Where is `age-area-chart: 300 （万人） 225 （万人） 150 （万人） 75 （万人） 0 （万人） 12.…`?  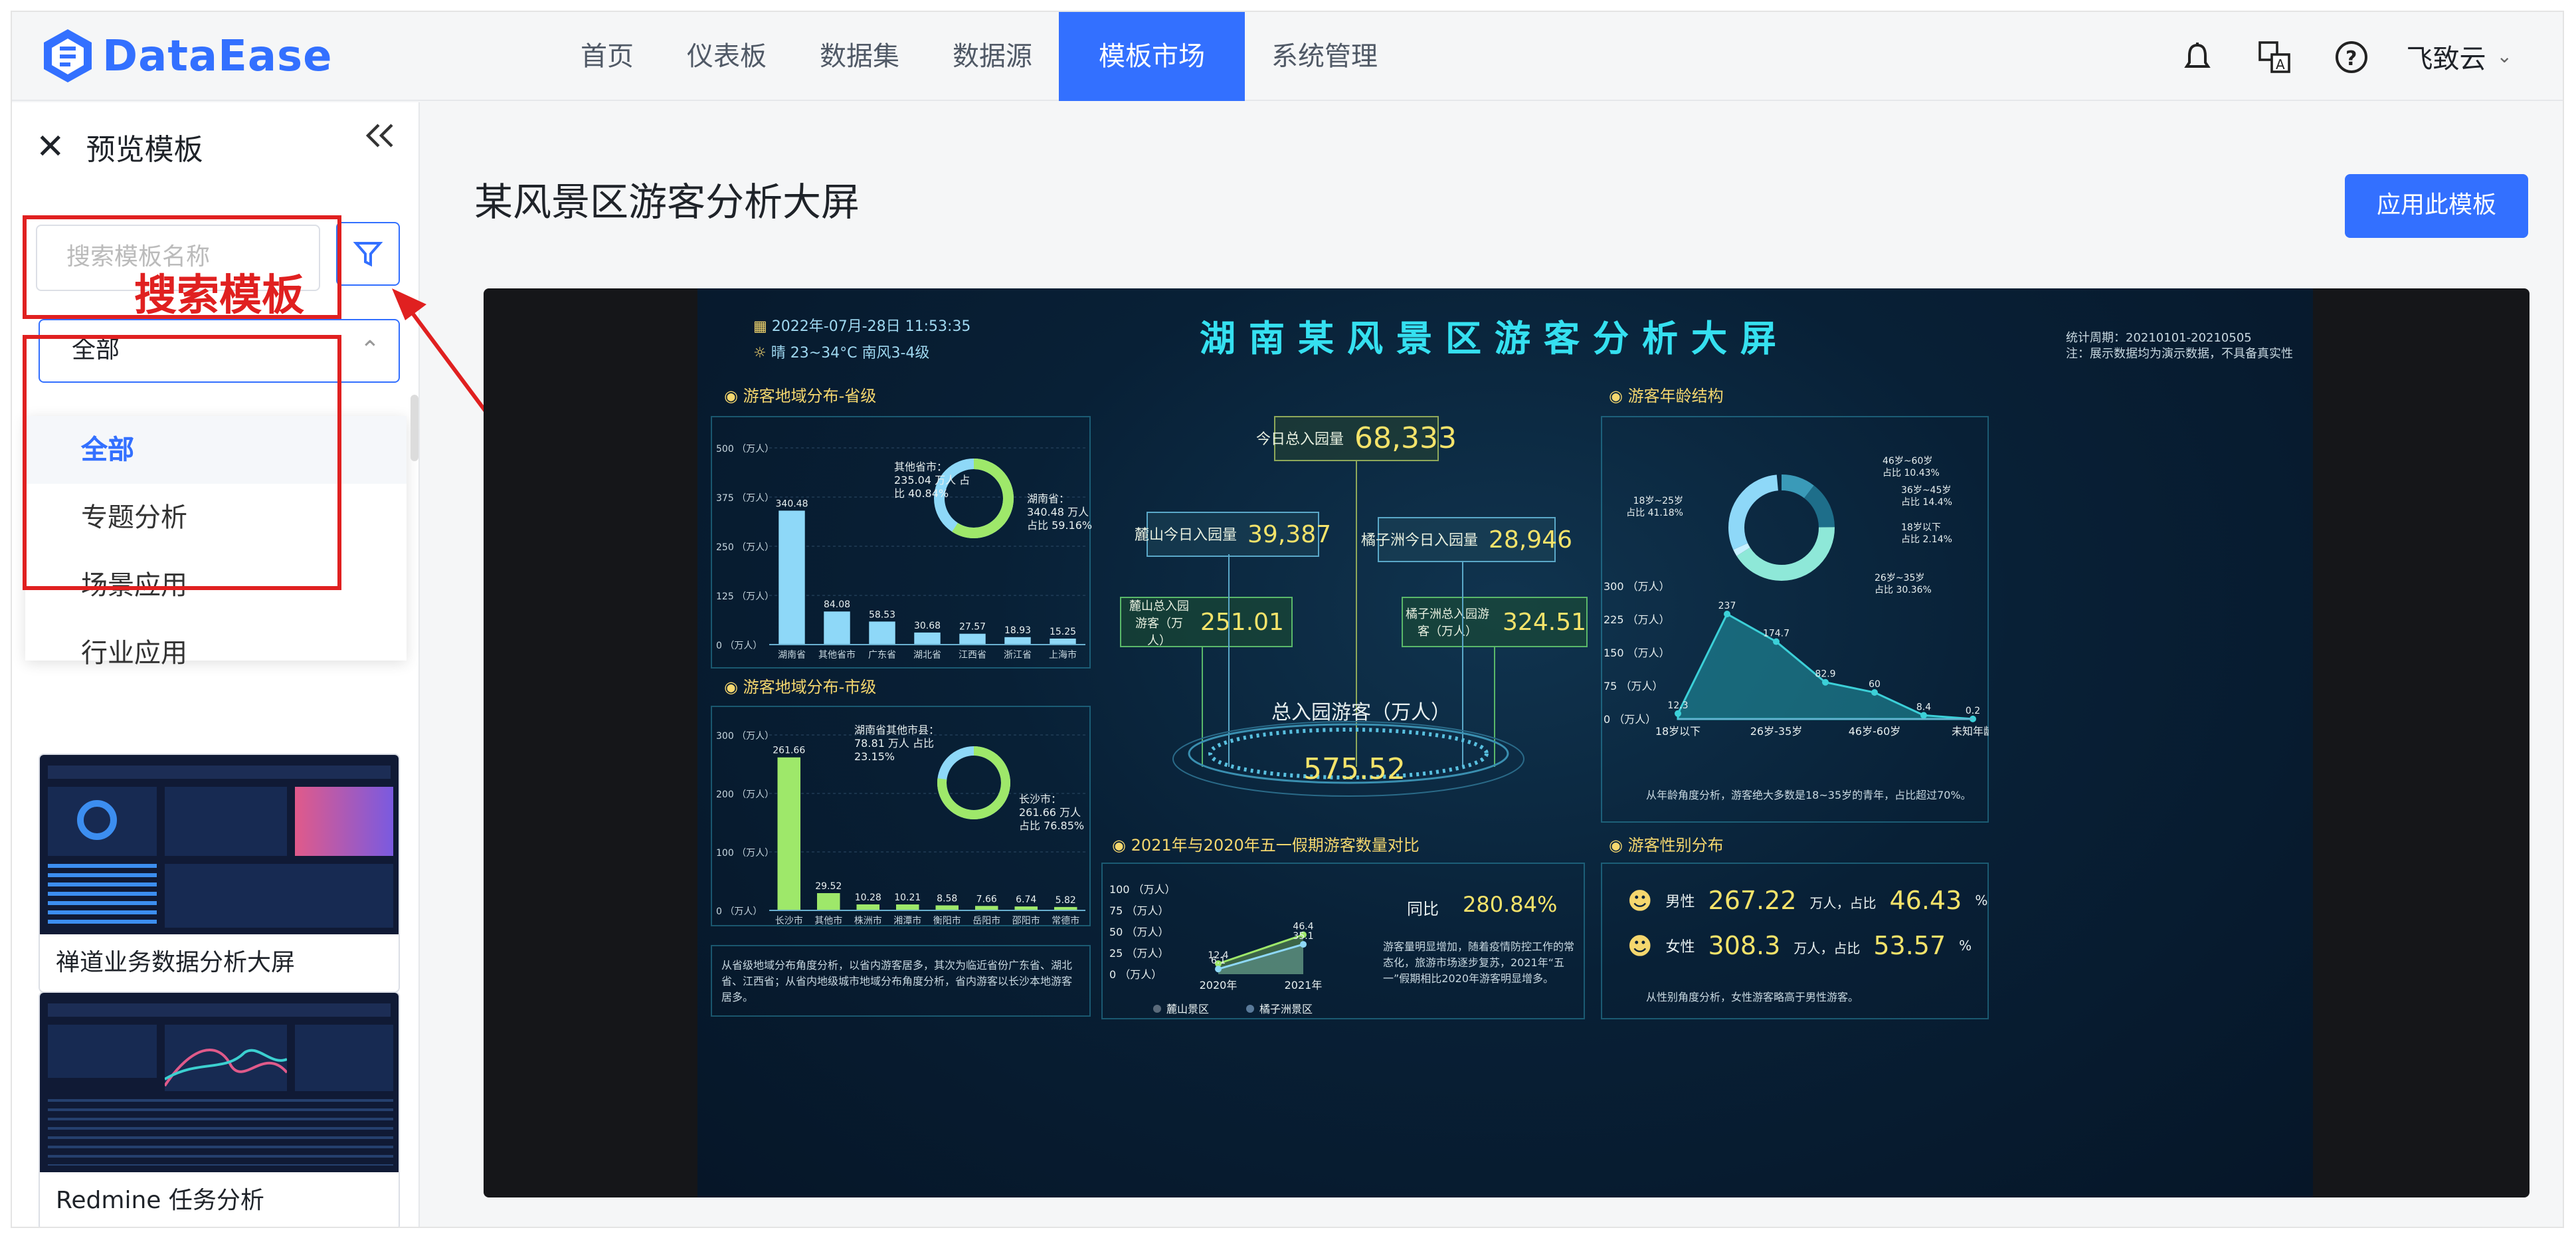
age-area-chart: 300 （万人） 225 （万人） 150 （万人） 75 （万人） 0 （万人） 12.… is located at coordinates (1796, 659).